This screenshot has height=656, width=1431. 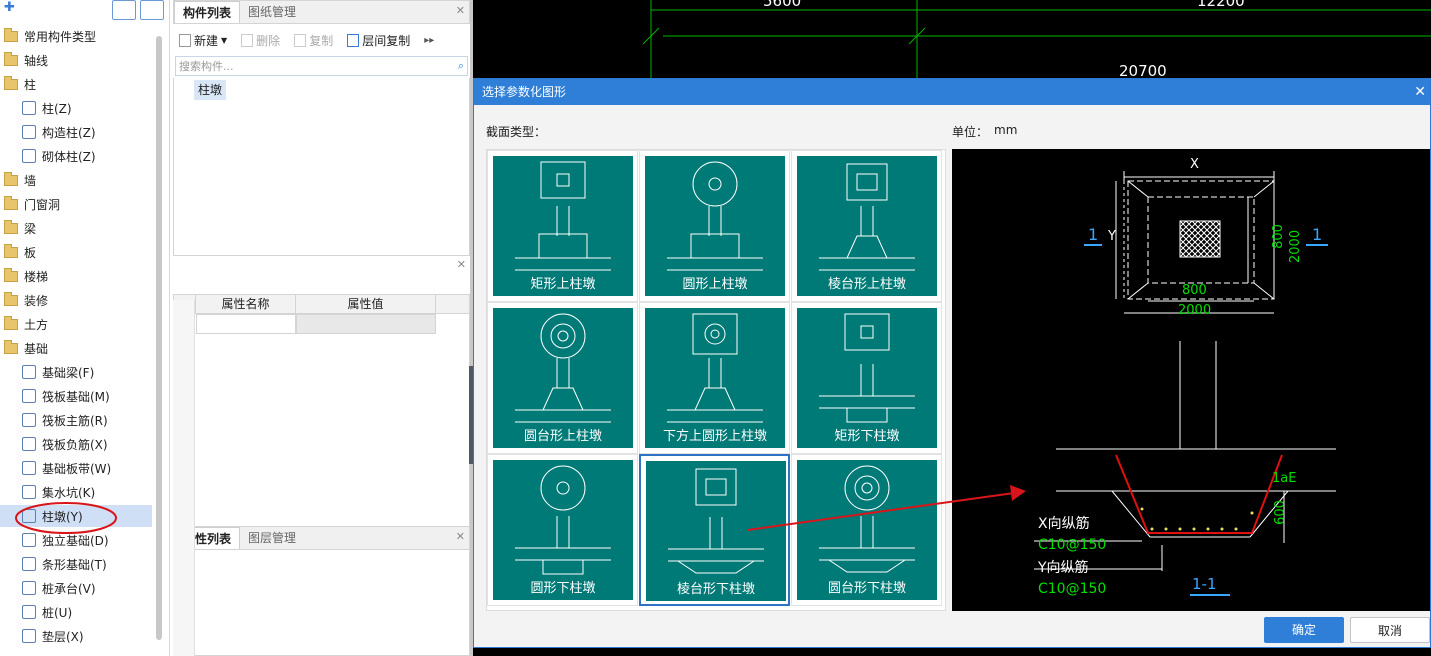 I want to click on chevron-down-icon: ▼, so click(x=224, y=40).